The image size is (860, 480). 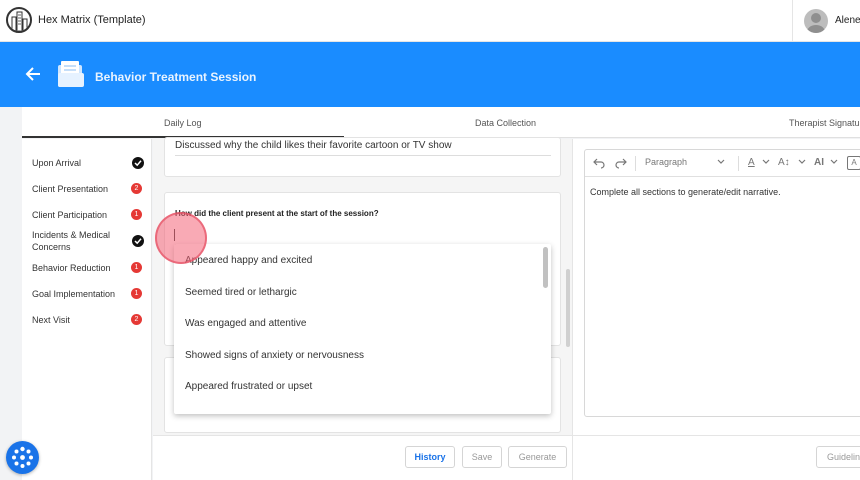 What do you see at coordinates (70, 215) in the screenshot?
I see `sidebar-item-label: Client Participation` at bounding box center [70, 215].